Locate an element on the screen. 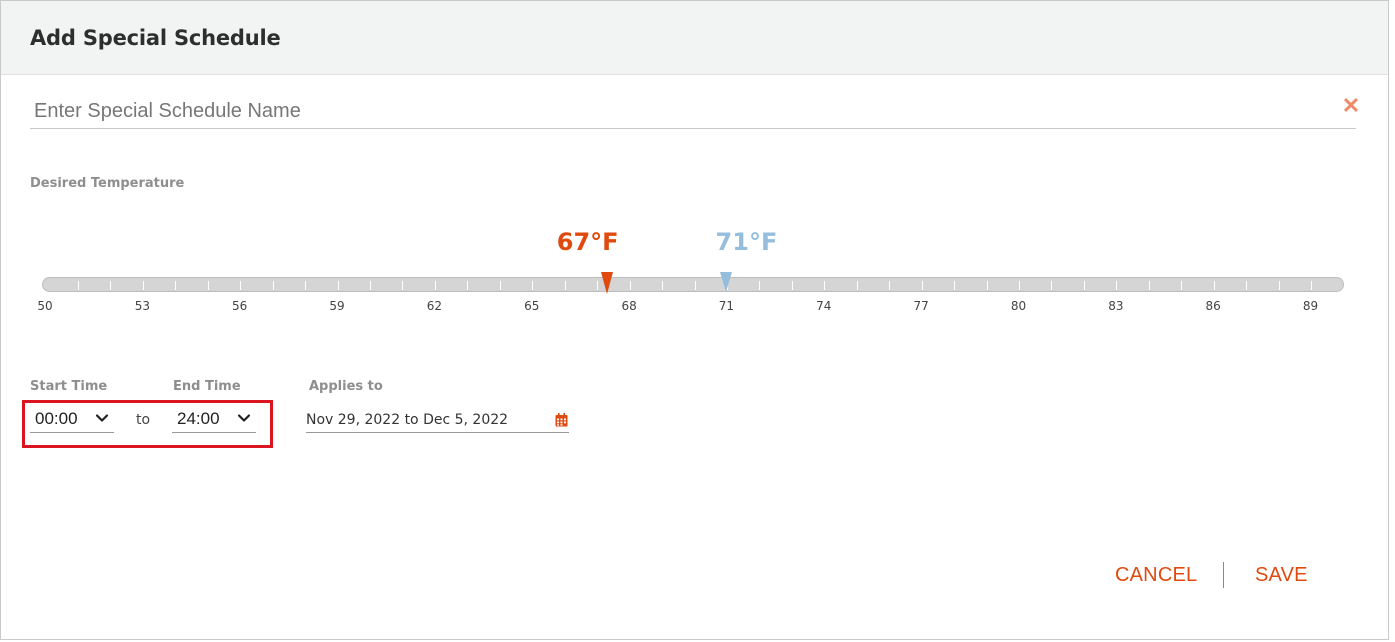 This screenshot has width=1395, height=642. temperature-tick-label: 68 is located at coordinates (629, 306).